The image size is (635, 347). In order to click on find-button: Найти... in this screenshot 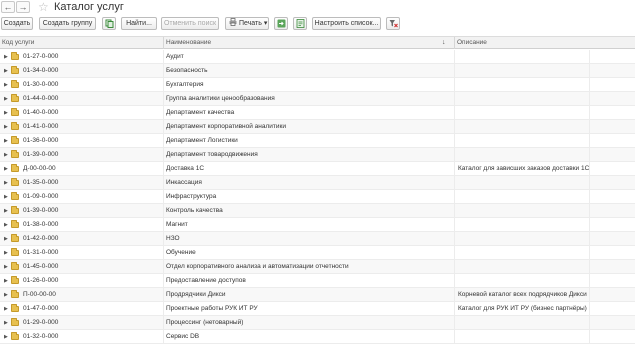, I will do `click(139, 23)`.